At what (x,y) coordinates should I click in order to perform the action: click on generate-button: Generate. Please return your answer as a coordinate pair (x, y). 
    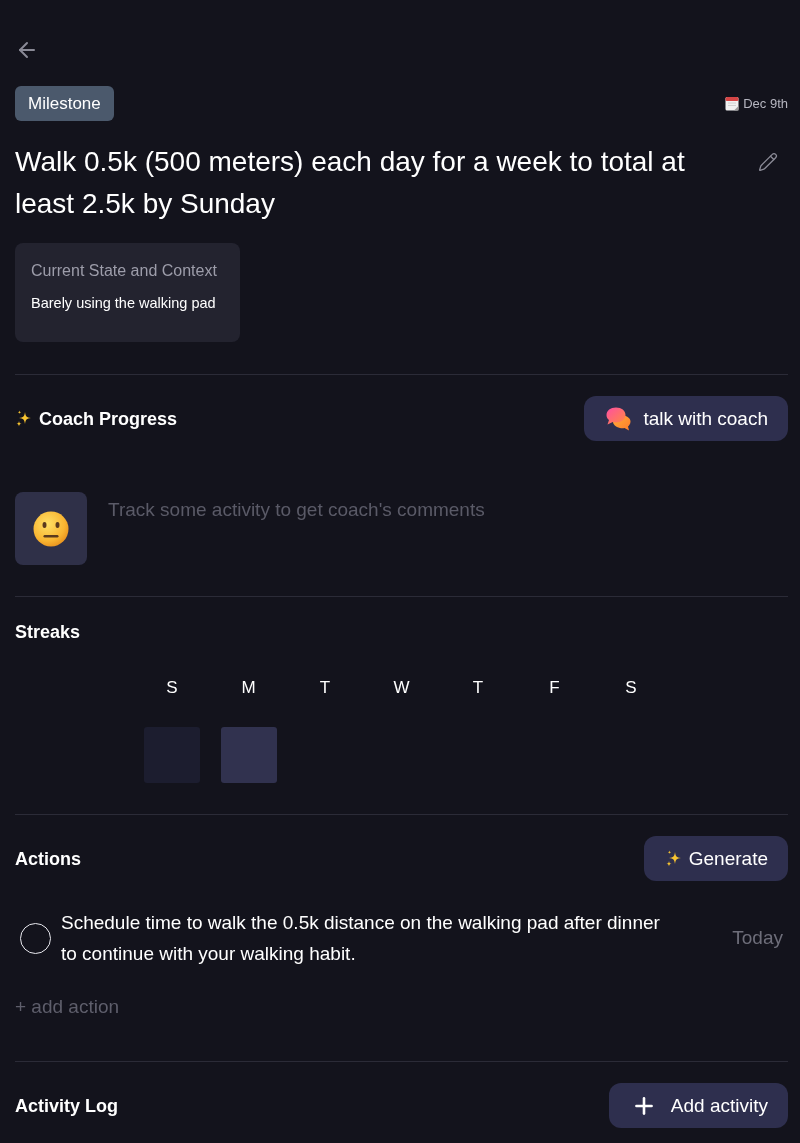
    Looking at the image, I should click on (715, 858).